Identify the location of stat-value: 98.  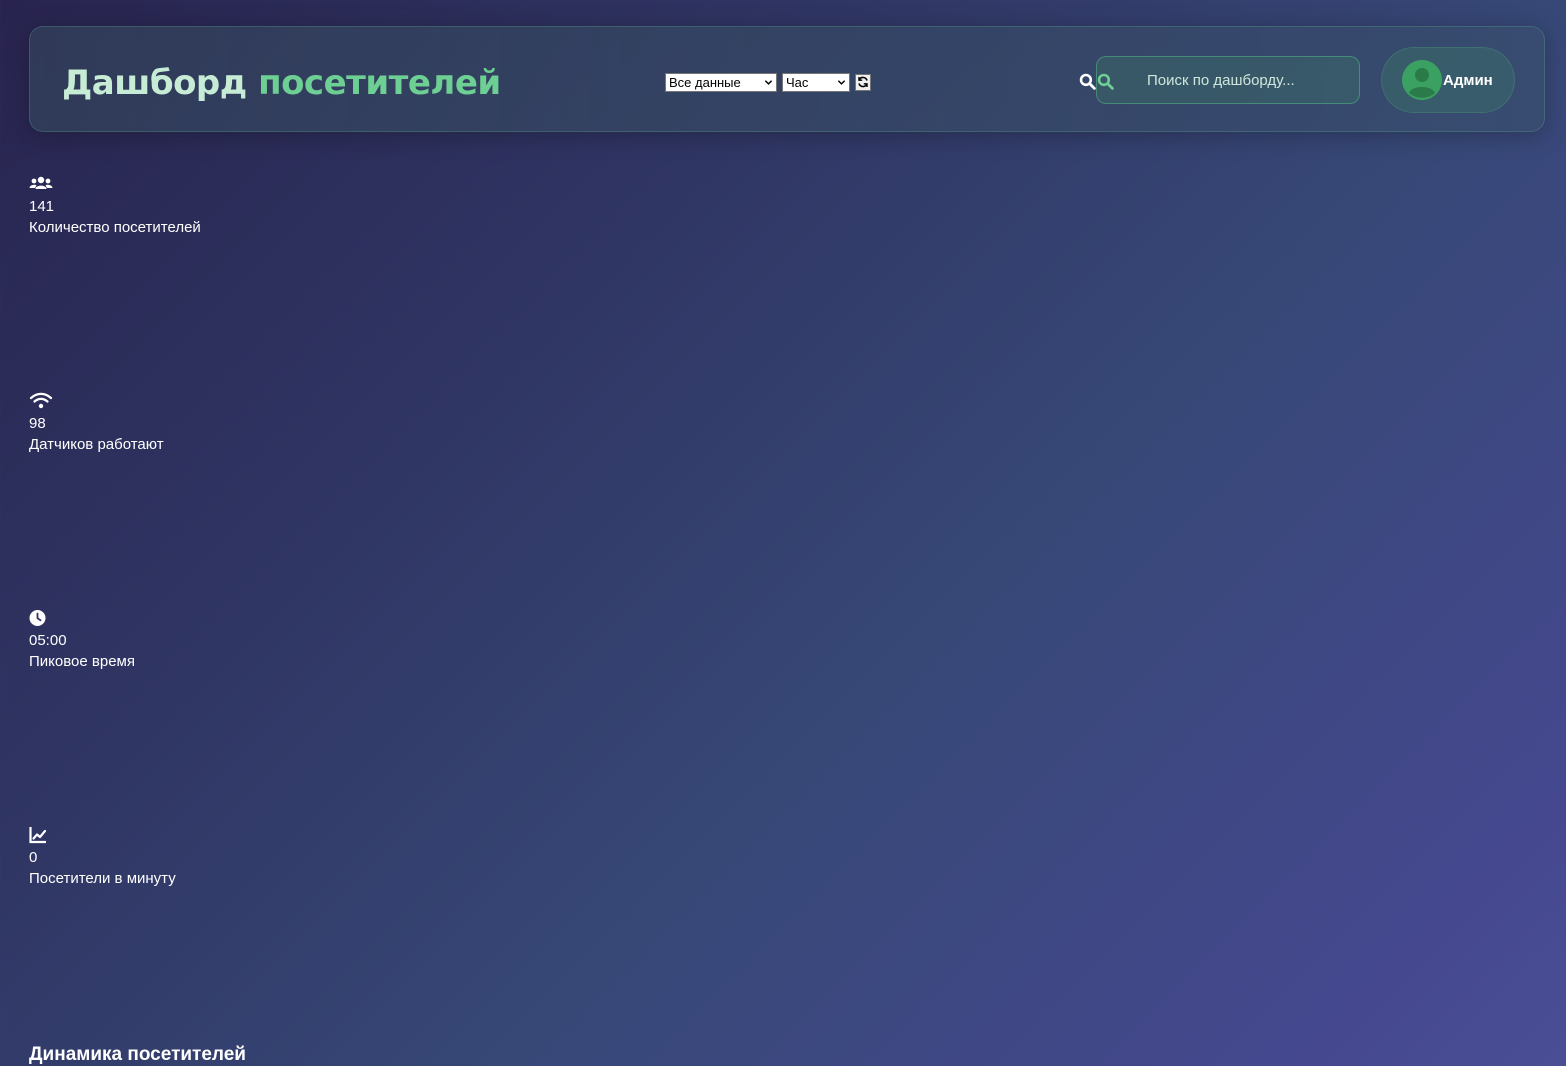
(37, 423).